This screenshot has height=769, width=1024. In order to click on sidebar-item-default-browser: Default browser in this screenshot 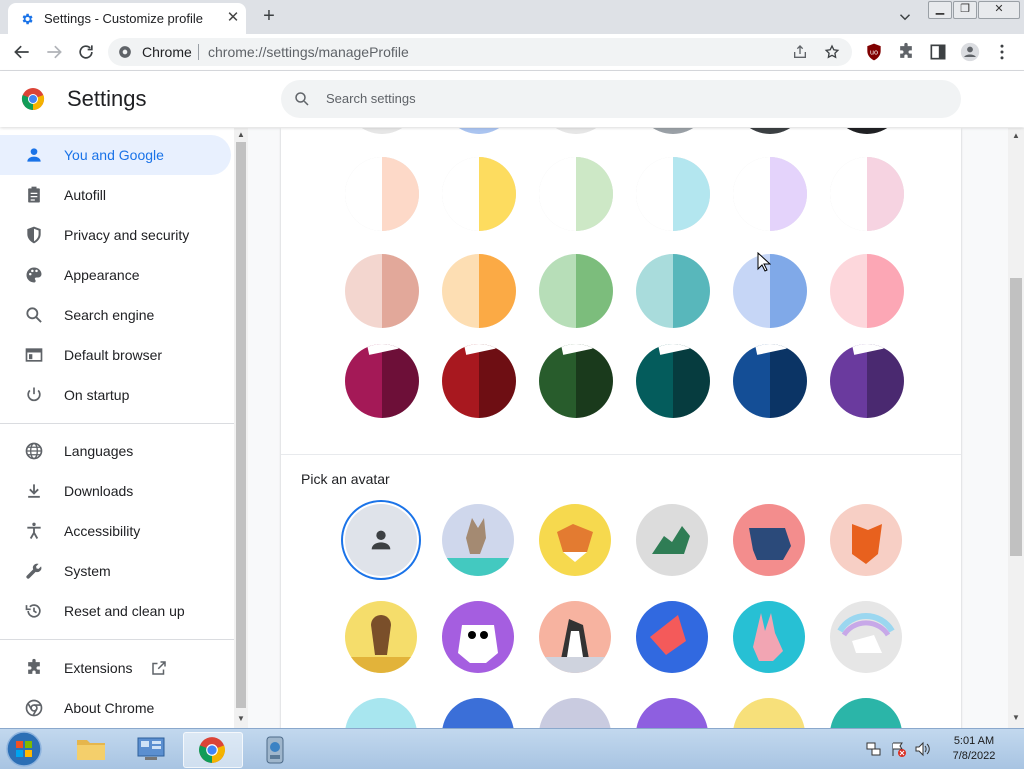, I will do `click(115, 355)`.